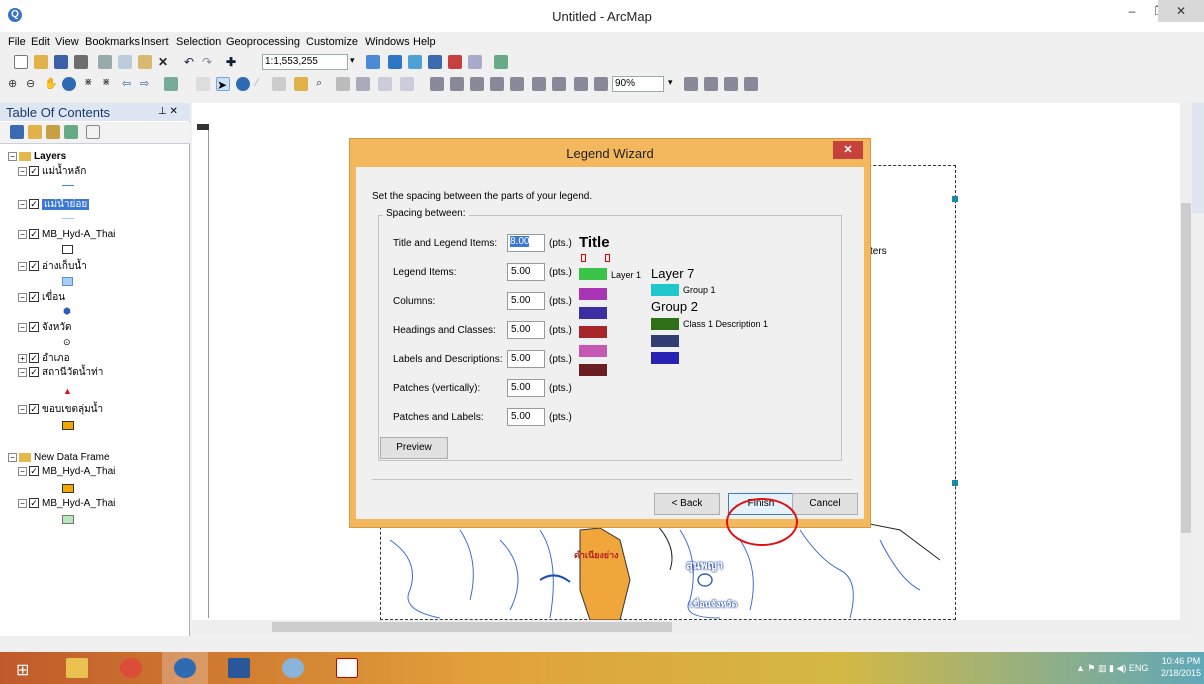  I want to click on title-legend-items-input: 8.00, so click(526, 243).